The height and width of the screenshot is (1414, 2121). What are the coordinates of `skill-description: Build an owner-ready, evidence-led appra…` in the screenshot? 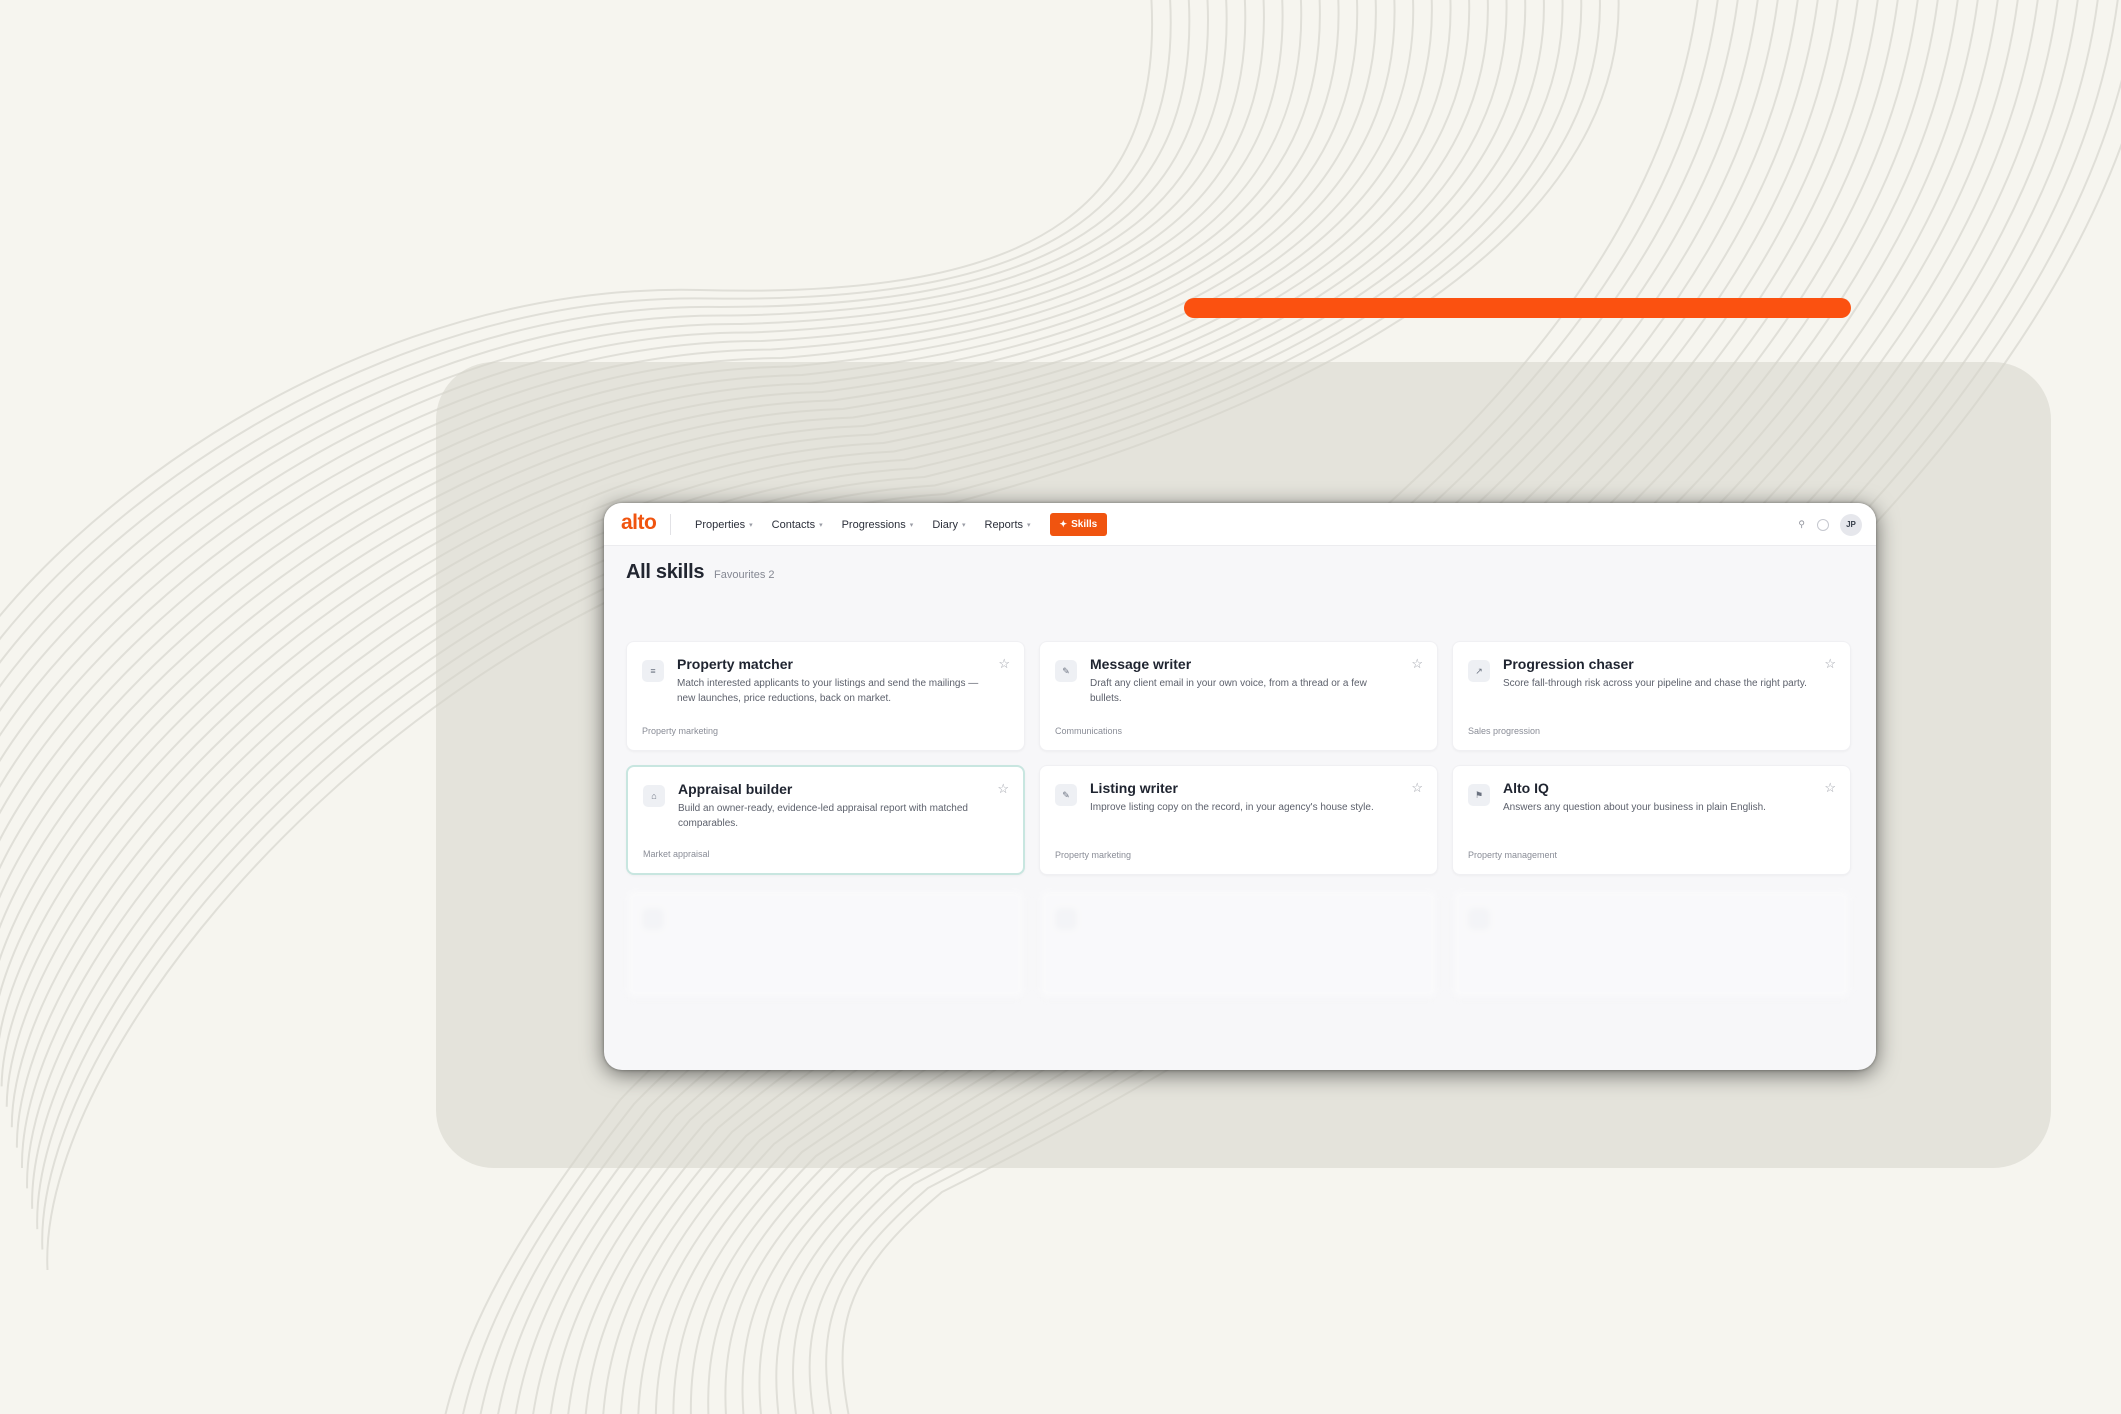 It's located at (823, 816).